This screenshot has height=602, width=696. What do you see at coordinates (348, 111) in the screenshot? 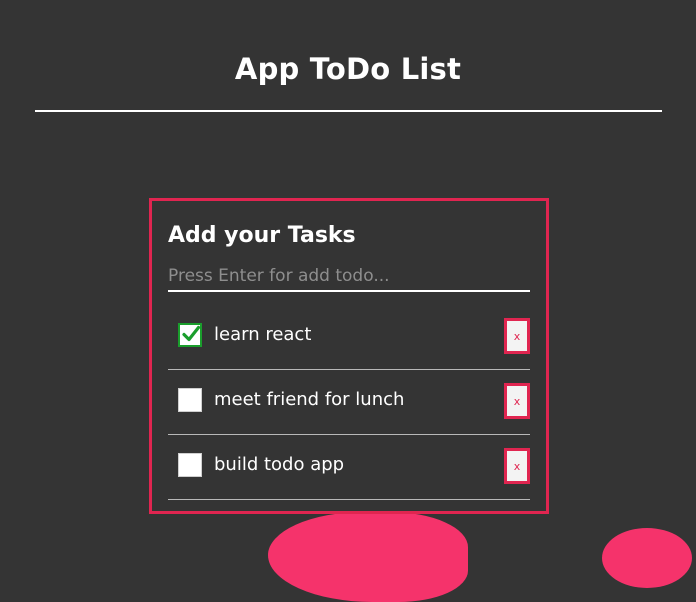
I see `title-divider` at bounding box center [348, 111].